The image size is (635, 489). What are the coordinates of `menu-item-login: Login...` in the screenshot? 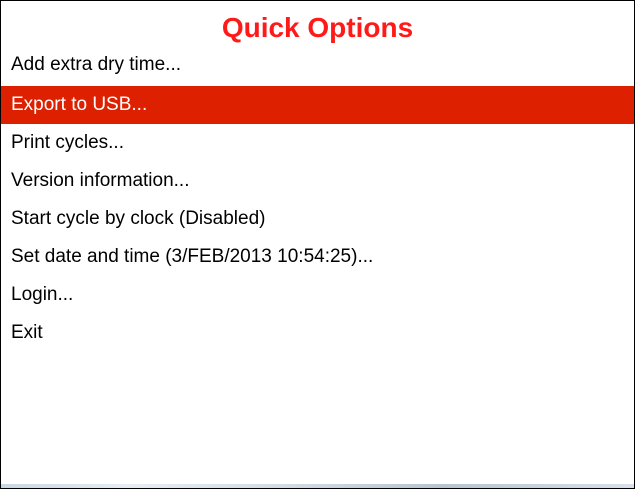 It's located at (317, 295).